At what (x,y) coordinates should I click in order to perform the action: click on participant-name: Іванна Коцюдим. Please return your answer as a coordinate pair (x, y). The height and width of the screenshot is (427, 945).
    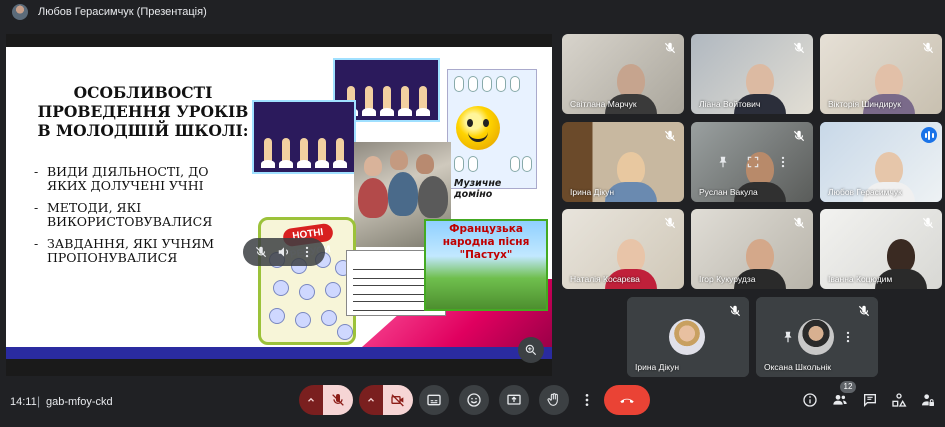
    Looking at the image, I should click on (860, 279).